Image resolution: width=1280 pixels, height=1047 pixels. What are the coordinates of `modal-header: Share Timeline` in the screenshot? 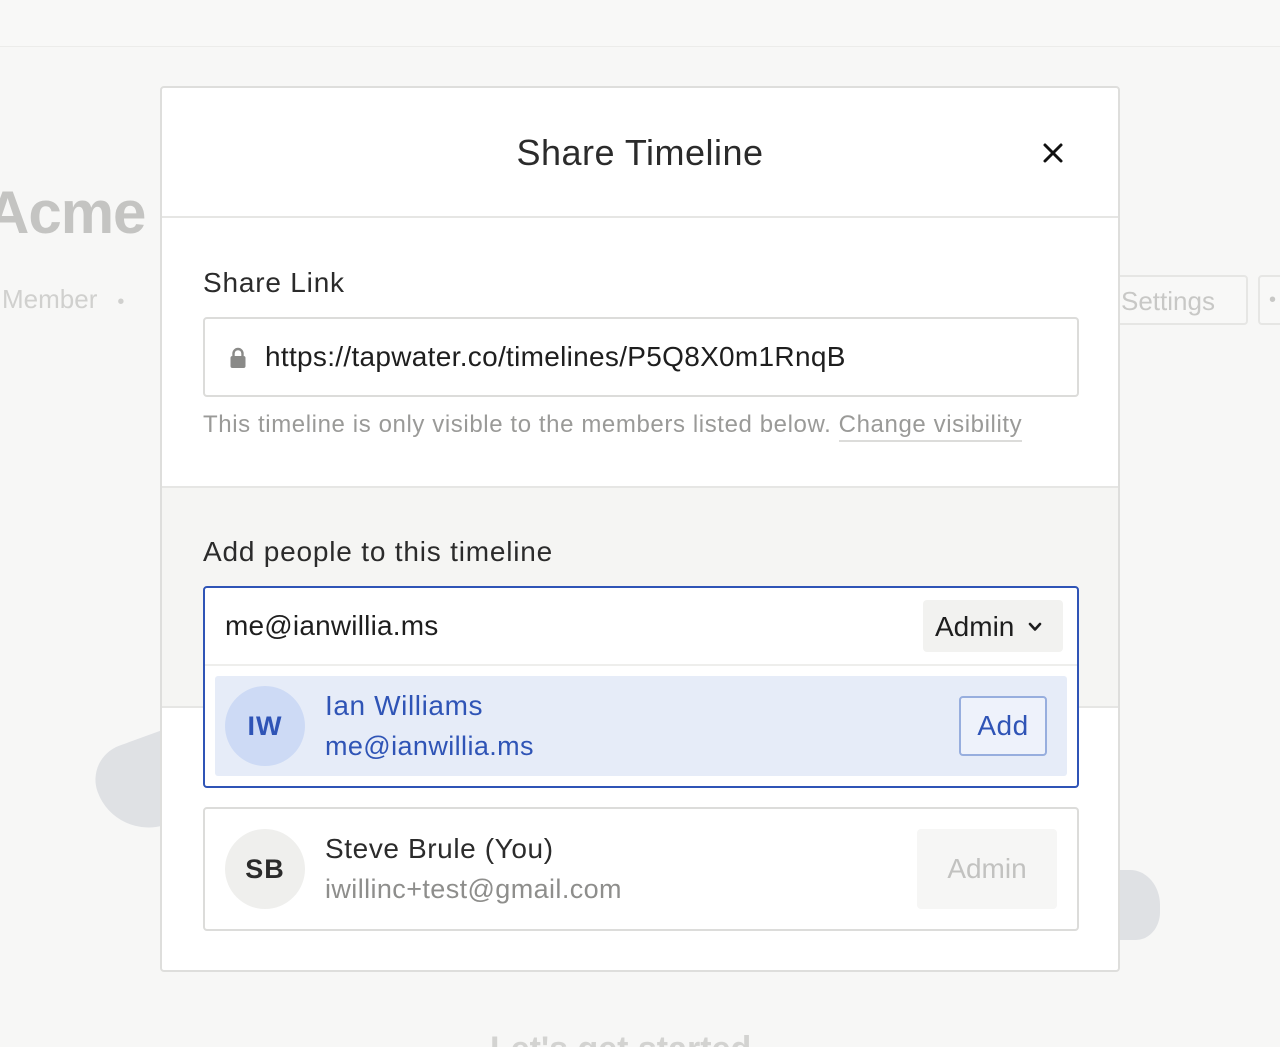 It's located at (640, 153).